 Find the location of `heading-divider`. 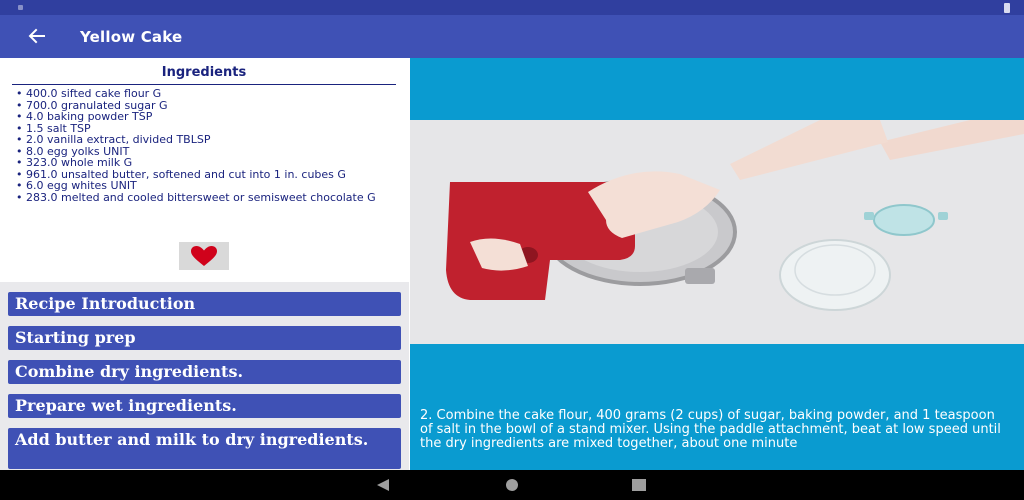

heading-divider is located at coordinates (204, 84).